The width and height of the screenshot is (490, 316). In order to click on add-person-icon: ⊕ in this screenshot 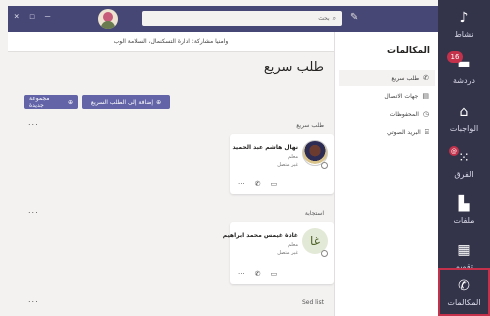, I will do `click(159, 102)`.